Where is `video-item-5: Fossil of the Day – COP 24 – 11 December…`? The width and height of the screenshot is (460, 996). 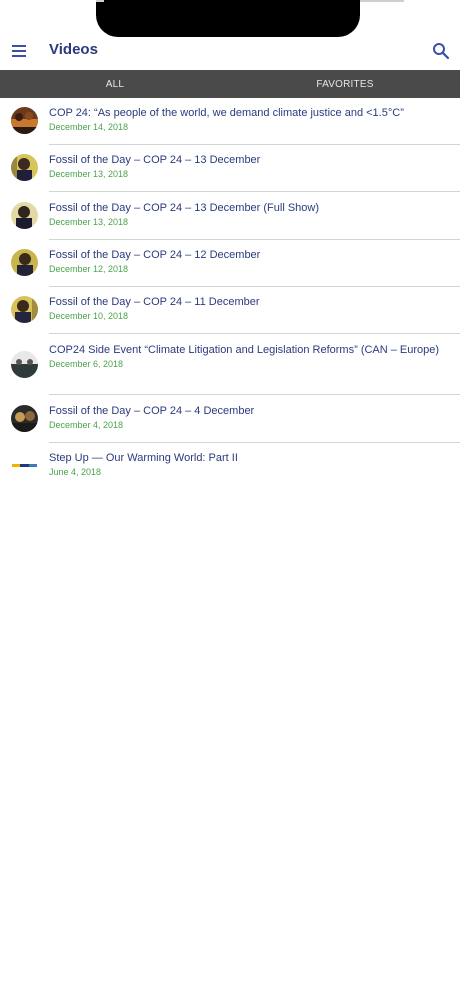
video-item-5: Fossil of the Day – COP 24 – 11 December… is located at coordinates (230, 310).